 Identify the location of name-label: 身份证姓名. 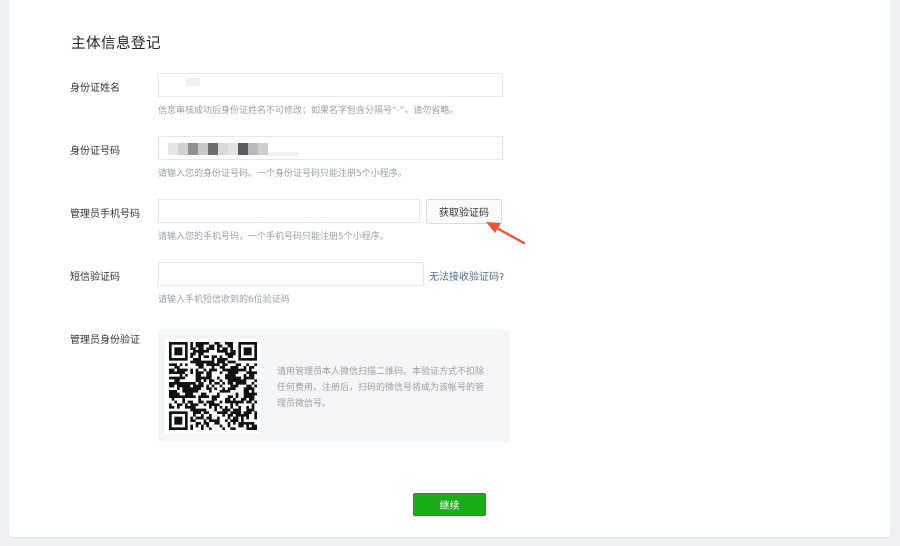
(95, 88).